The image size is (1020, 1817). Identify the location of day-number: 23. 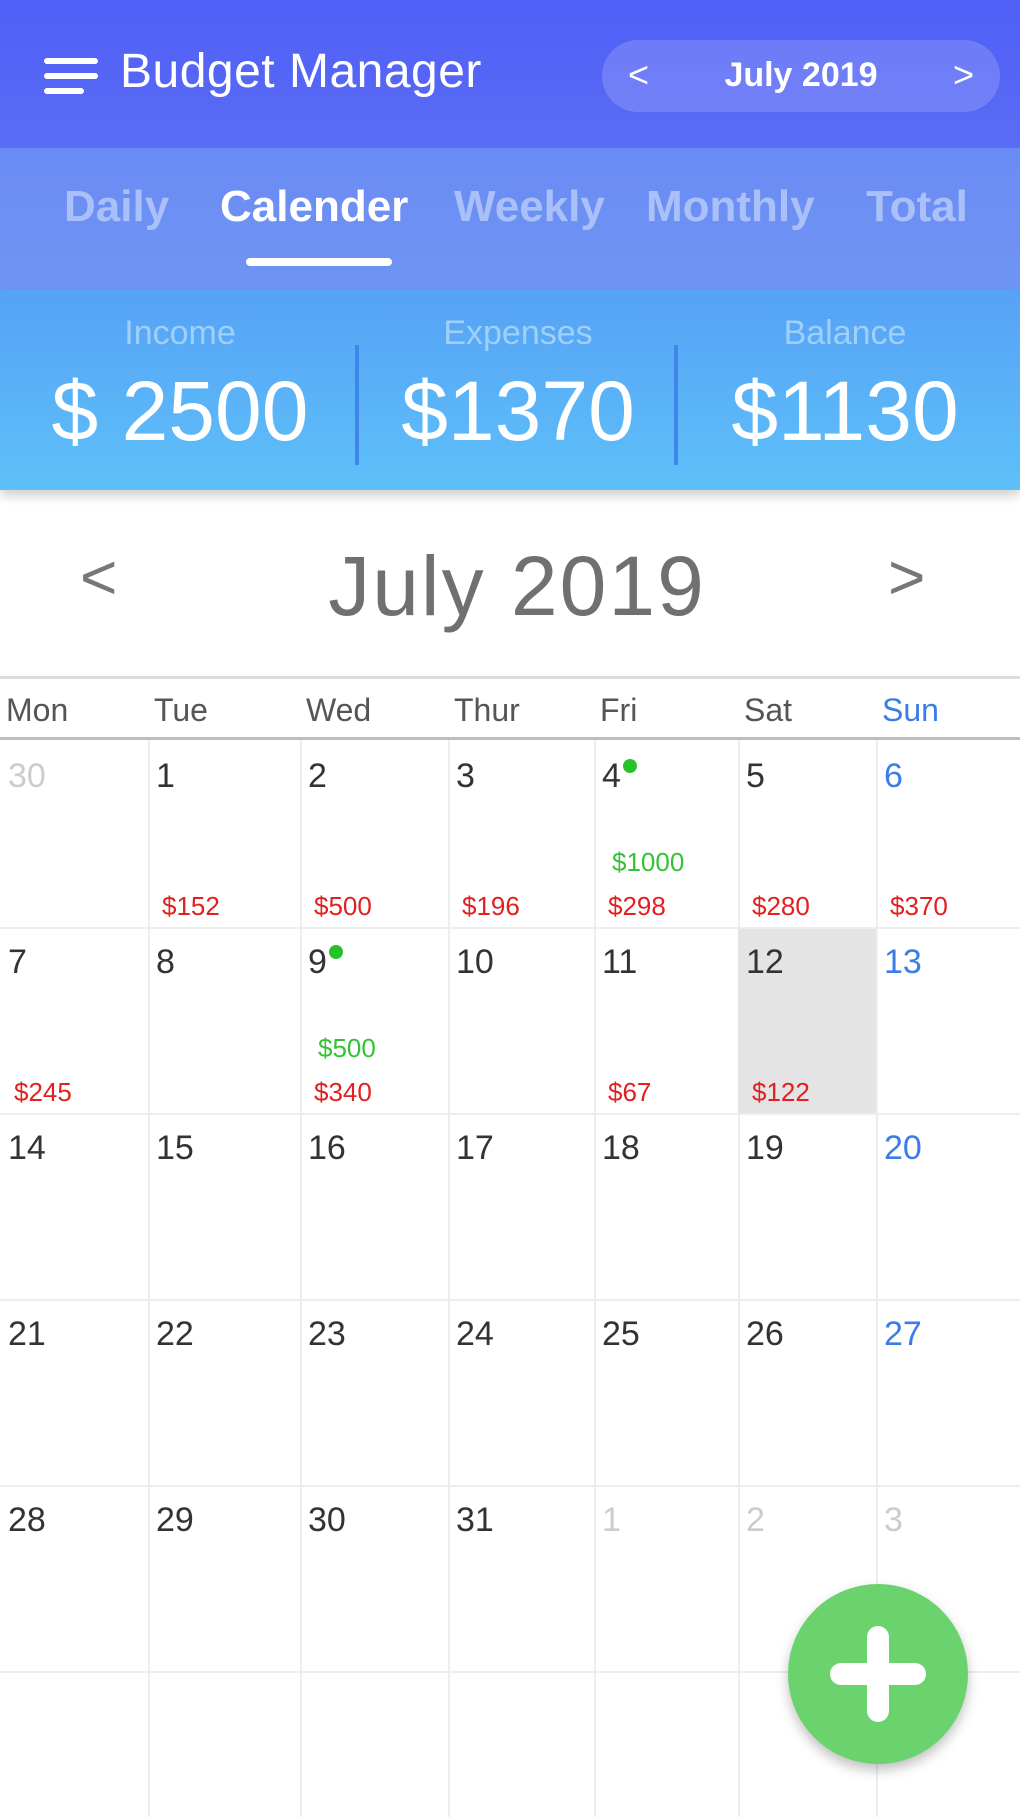
(327, 1334).